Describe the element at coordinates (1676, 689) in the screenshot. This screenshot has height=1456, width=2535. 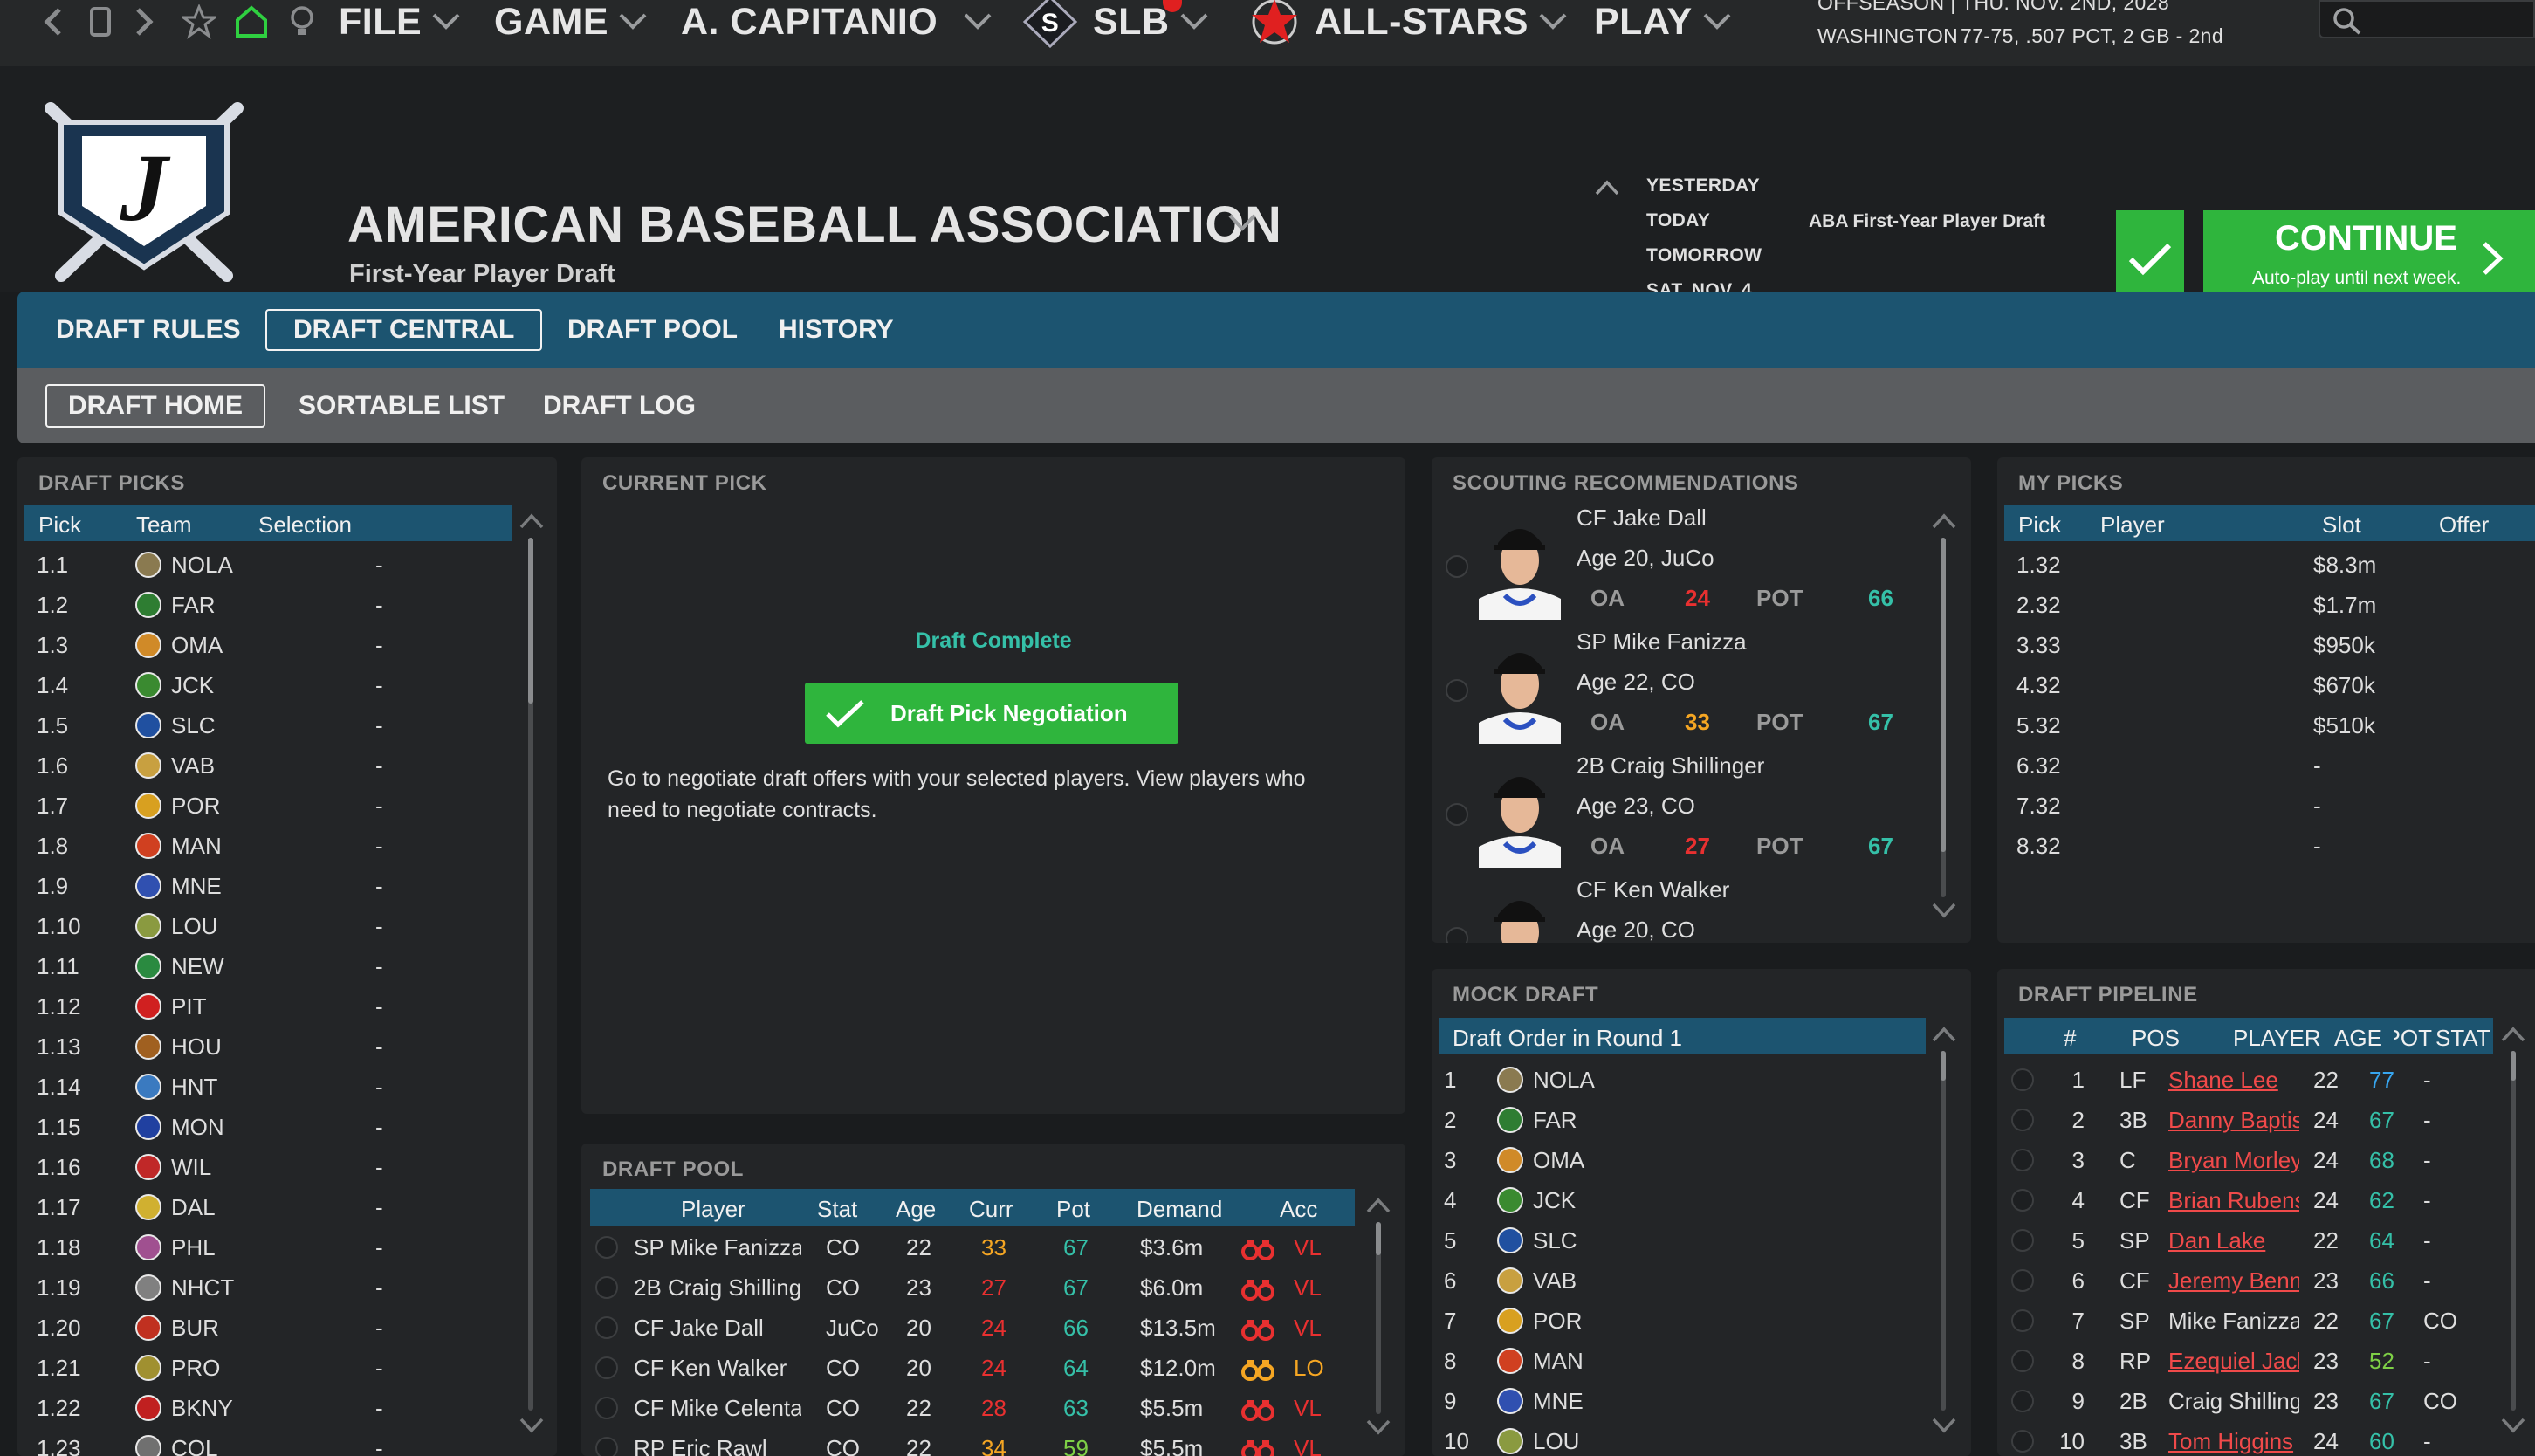
I see `scouting-player-card: SP Mike Fanizza Age 22, CO OA 33 POT 67` at that location.